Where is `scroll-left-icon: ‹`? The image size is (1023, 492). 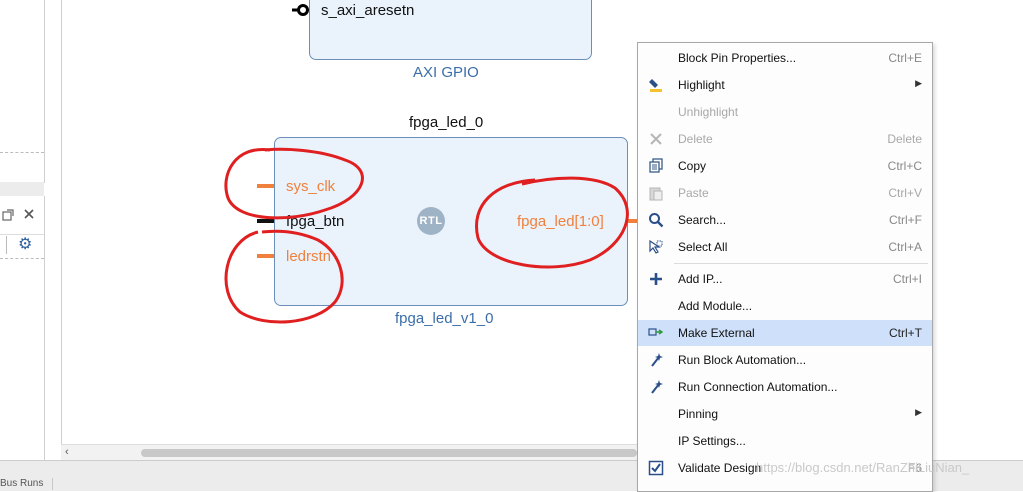 scroll-left-icon: ‹ is located at coordinates (67, 452).